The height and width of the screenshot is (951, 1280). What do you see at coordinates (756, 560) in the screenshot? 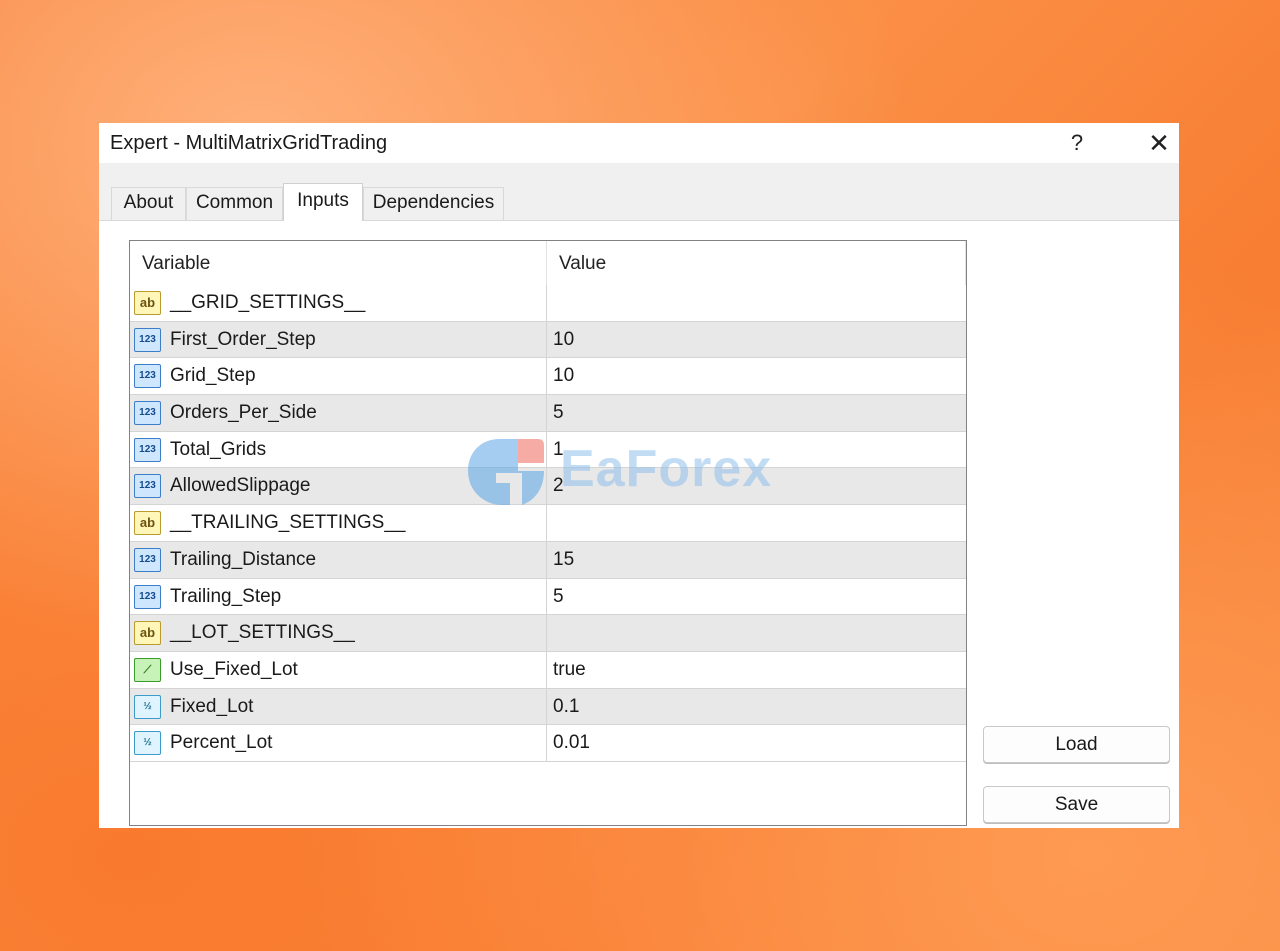
I see `value-cell: 15` at bounding box center [756, 560].